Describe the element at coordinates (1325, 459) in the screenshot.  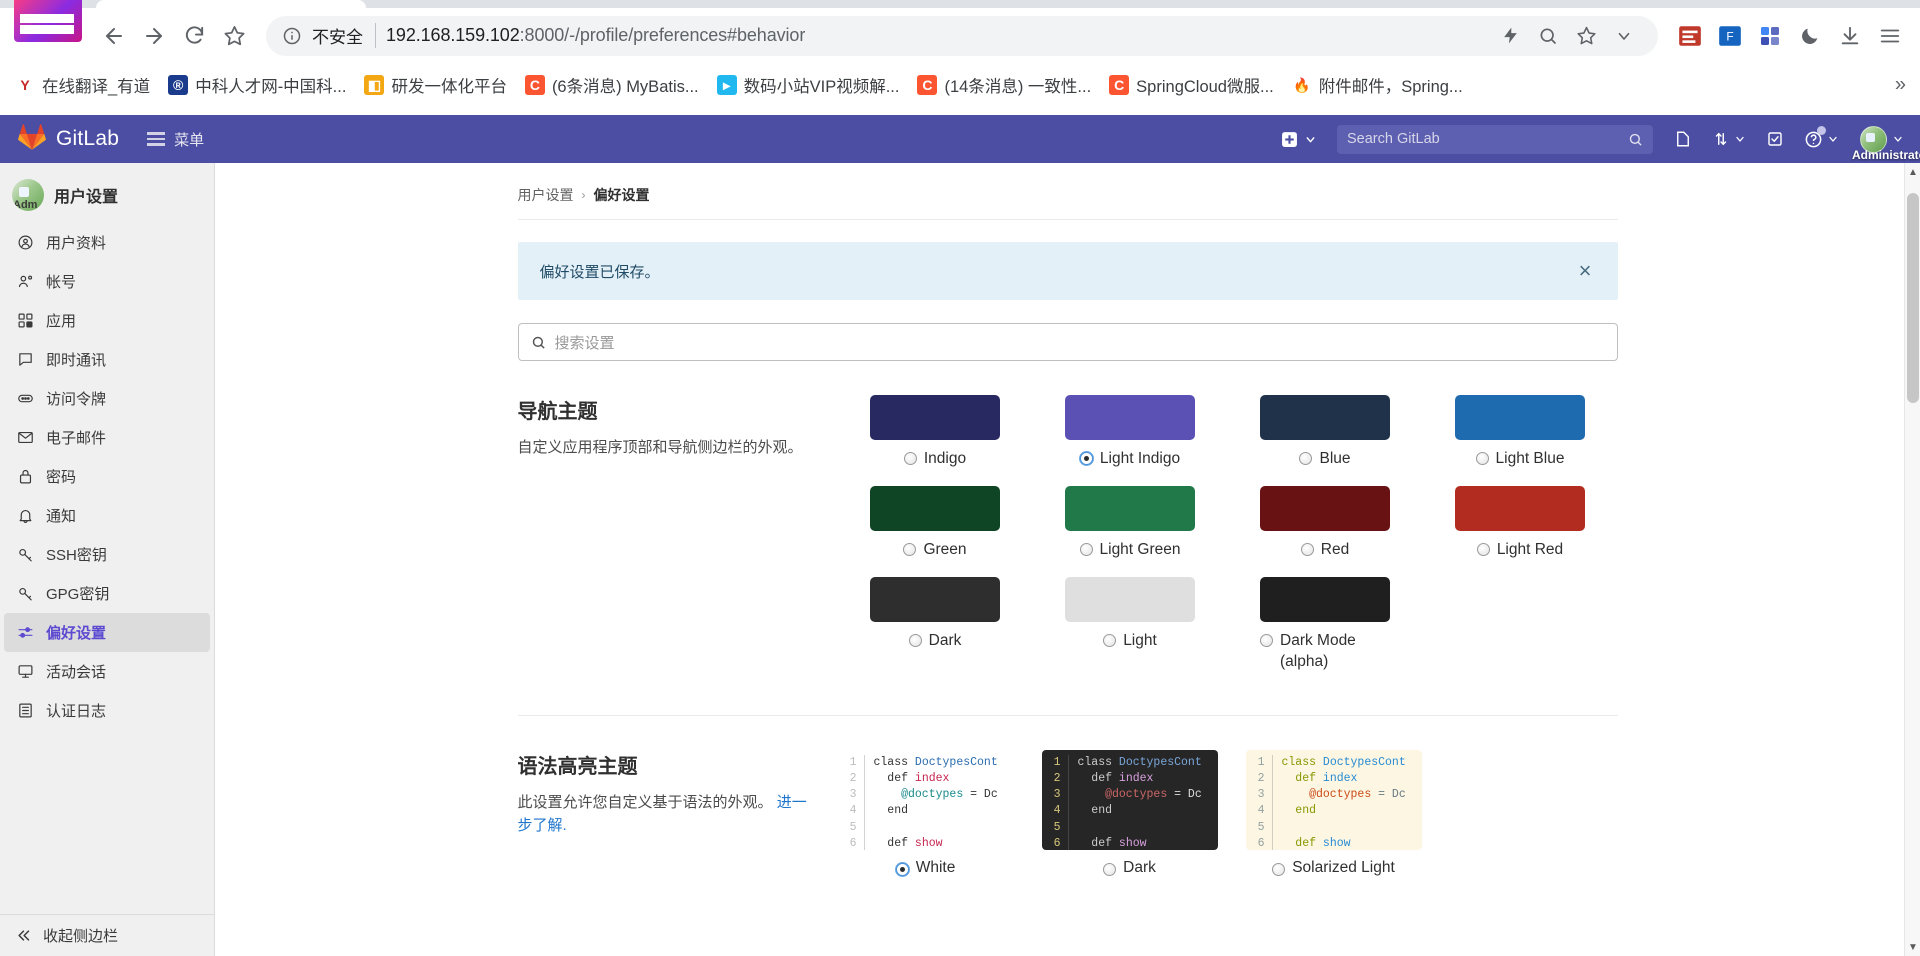
I see `nav-theme-label: Blue` at that location.